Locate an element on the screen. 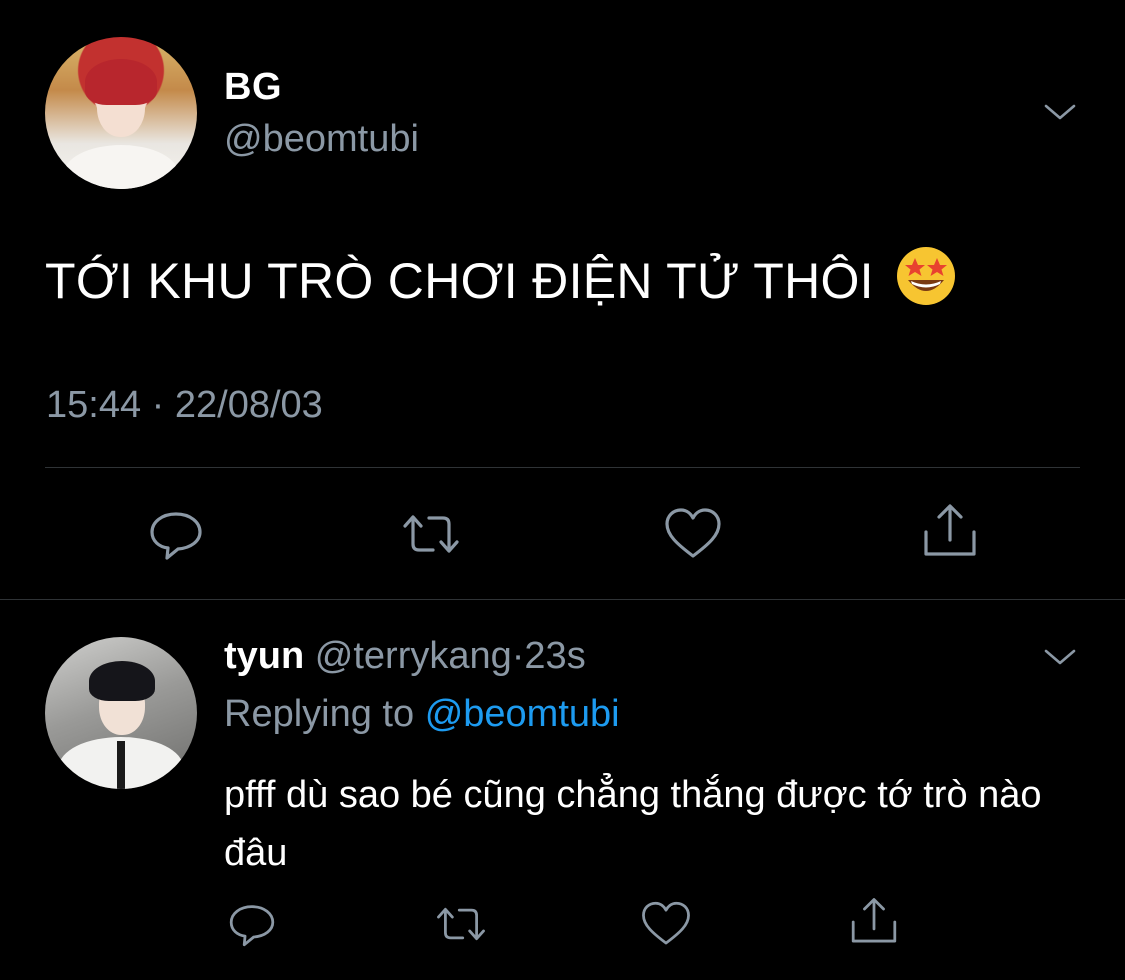 The height and width of the screenshot is (980, 1125). reply-author-avatar is located at coordinates (121, 713).